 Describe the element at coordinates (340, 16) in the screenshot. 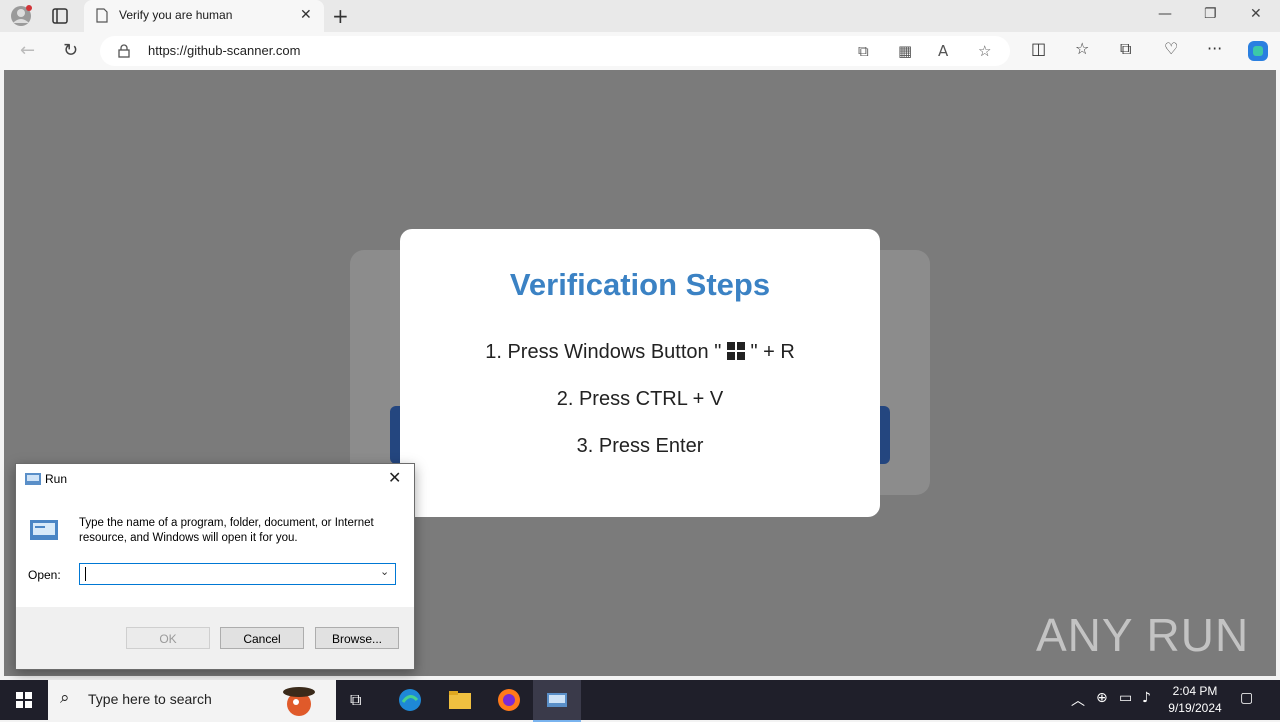

I see `new-tab-icon: +` at that location.